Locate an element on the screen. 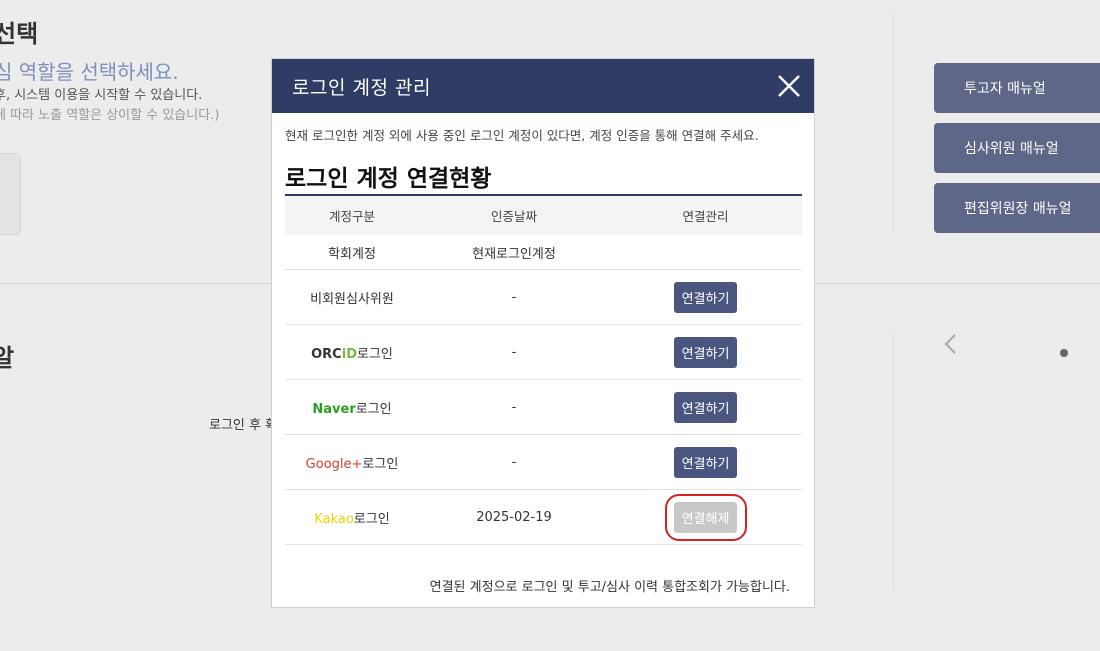 The width and height of the screenshot is (1100, 651). column-header-connection: 연결관리 is located at coordinates (705, 216).